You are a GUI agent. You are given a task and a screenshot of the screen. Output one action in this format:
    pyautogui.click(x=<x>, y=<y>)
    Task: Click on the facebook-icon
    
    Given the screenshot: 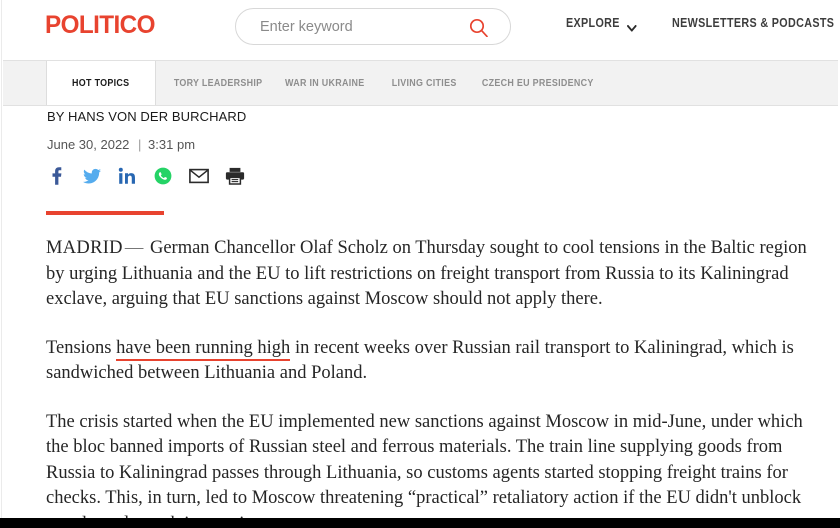 What is the action you would take?
    pyautogui.click(x=57, y=178)
    